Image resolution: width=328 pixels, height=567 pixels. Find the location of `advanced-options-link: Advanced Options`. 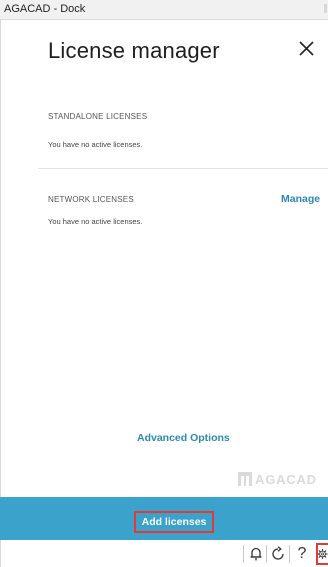

advanced-options-link: Advanced Options is located at coordinates (183, 438).